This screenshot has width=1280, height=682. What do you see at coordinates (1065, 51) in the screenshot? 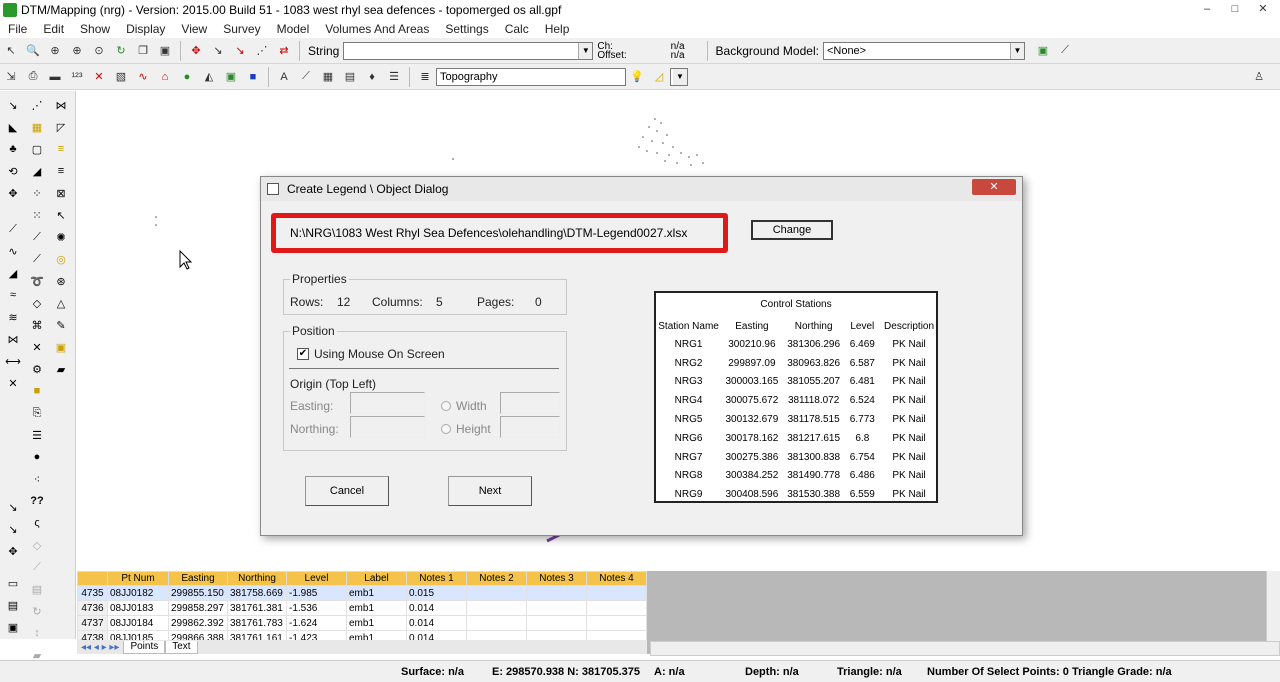
I see `wand-icon: ⟋` at bounding box center [1065, 51].